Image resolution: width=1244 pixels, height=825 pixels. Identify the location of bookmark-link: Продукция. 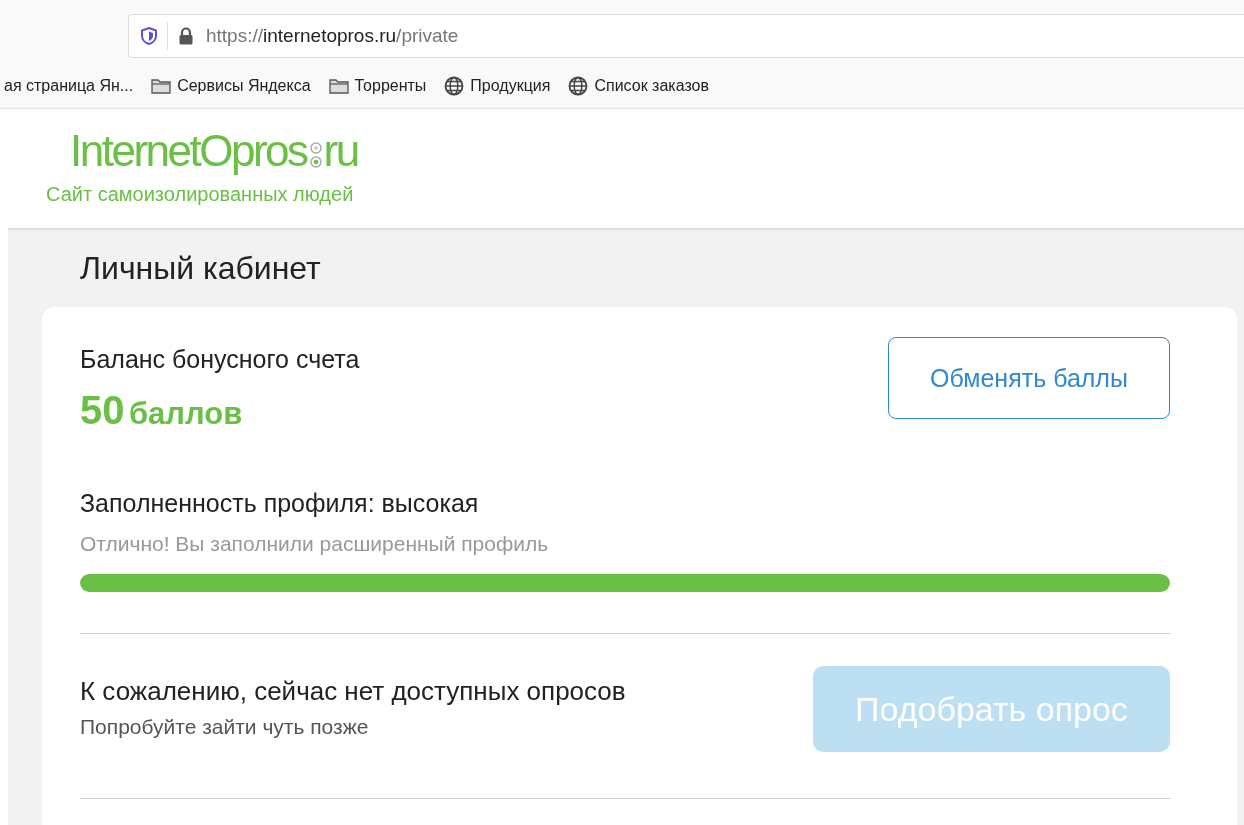
(497, 86).